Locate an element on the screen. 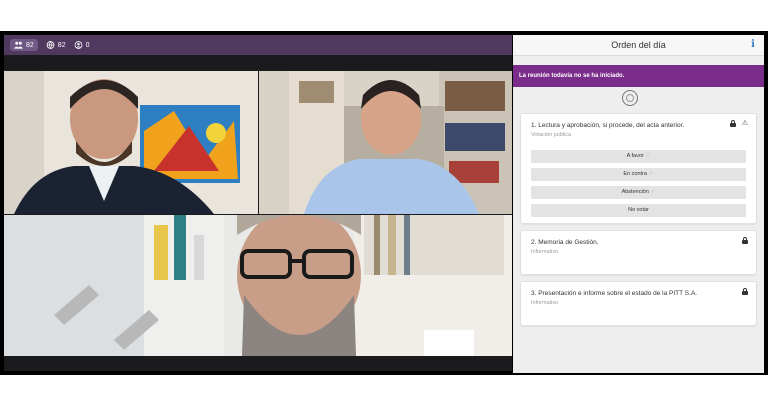 The height and width of the screenshot is (403, 768). globe-icon is located at coordinates (50, 45).